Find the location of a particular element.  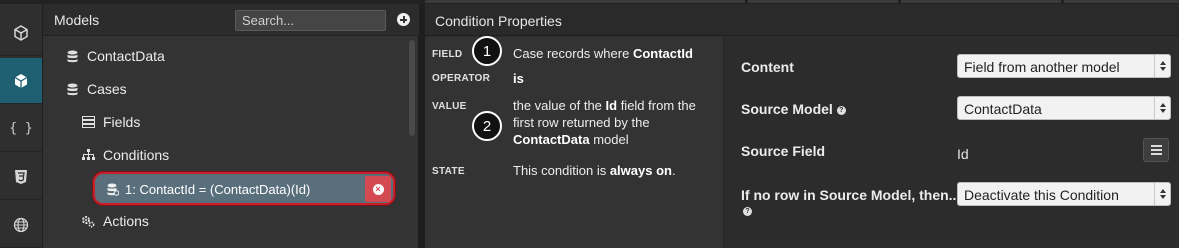

tree-item-label: Fields is located at coordinates (122, 122).